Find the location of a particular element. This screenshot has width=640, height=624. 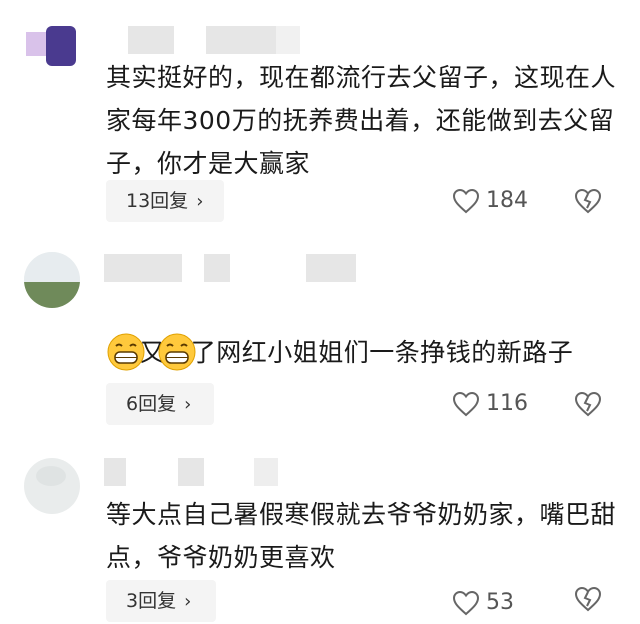

comment-text-body: 又给了网红小姐姐们一条挣钱的新路子 is located at coordinates (356, 352).